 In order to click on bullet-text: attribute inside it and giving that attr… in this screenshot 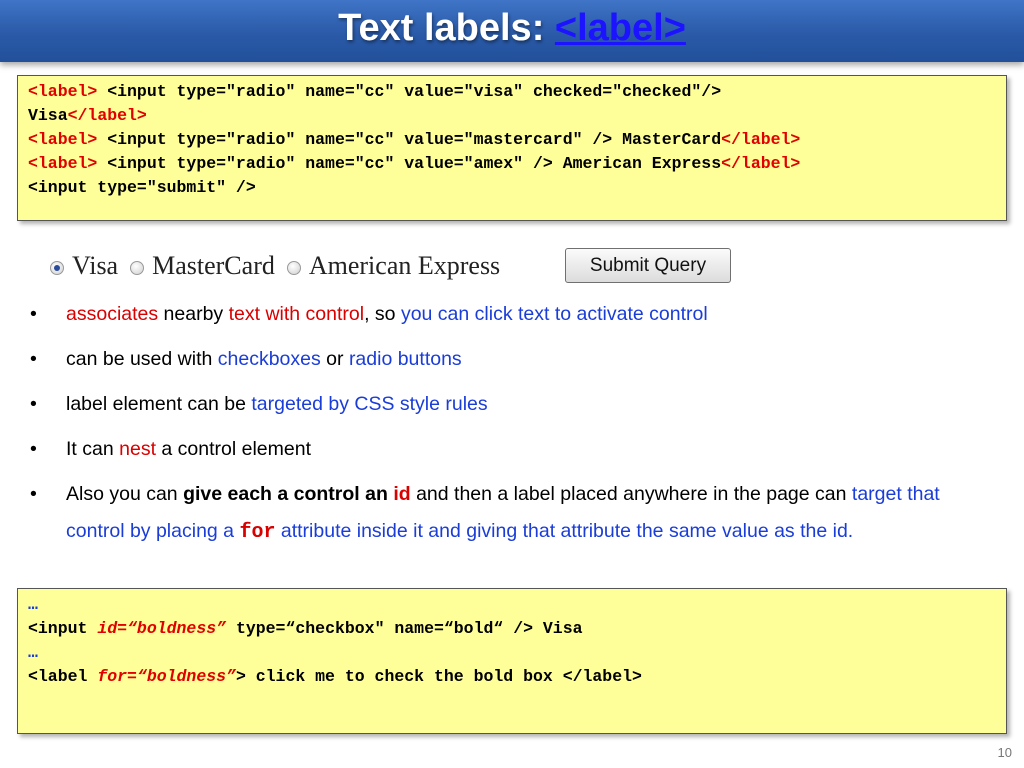, I will do `click(564, 531)`.